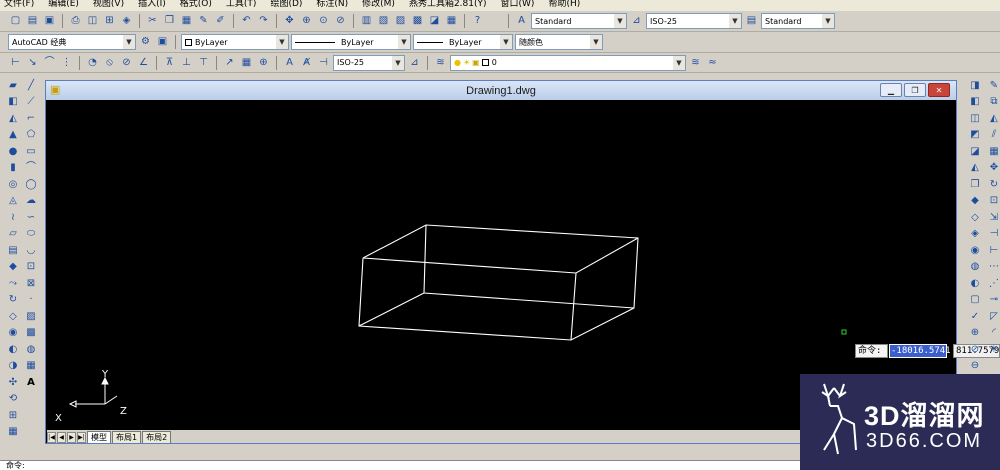 Image resolution: width=1000 pixels, height=470 pixels. Describe the element at coordinates (13, 103) in the screenshot. I see `box-icon: ◧` at that location.